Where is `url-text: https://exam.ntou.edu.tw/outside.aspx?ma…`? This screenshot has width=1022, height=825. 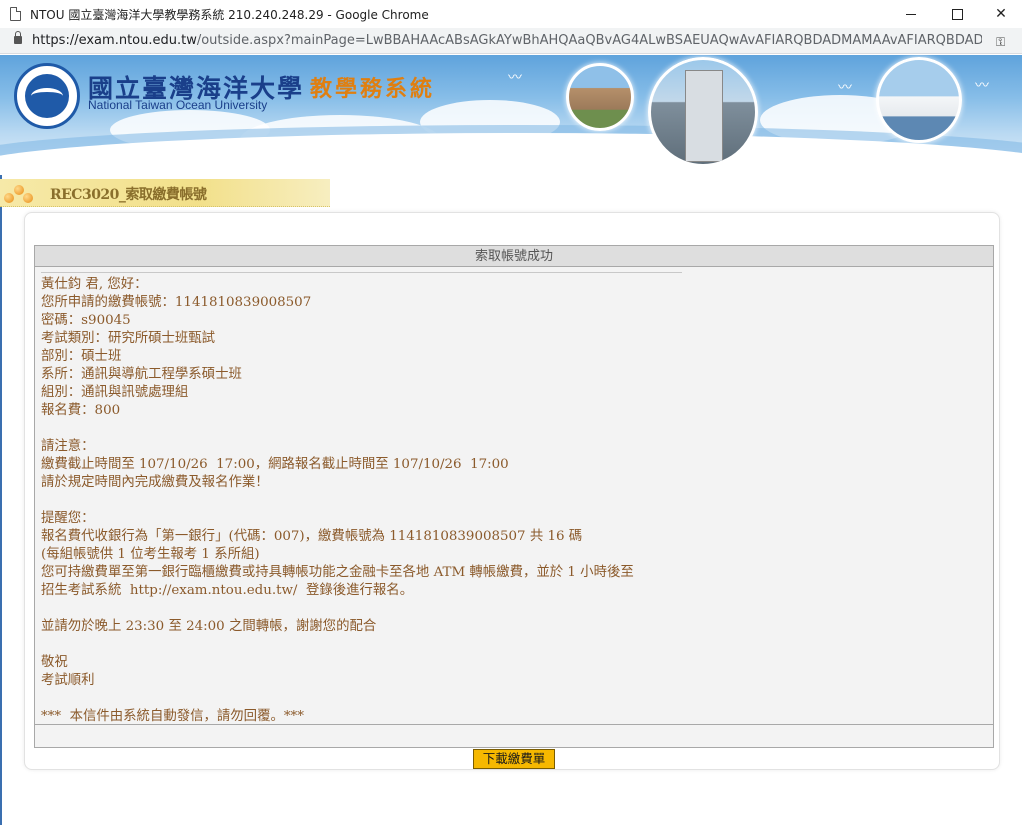 url-text: https://exam.ntou.edu.tw/outside.aspx?ma… is located at coordinates (507, 40).